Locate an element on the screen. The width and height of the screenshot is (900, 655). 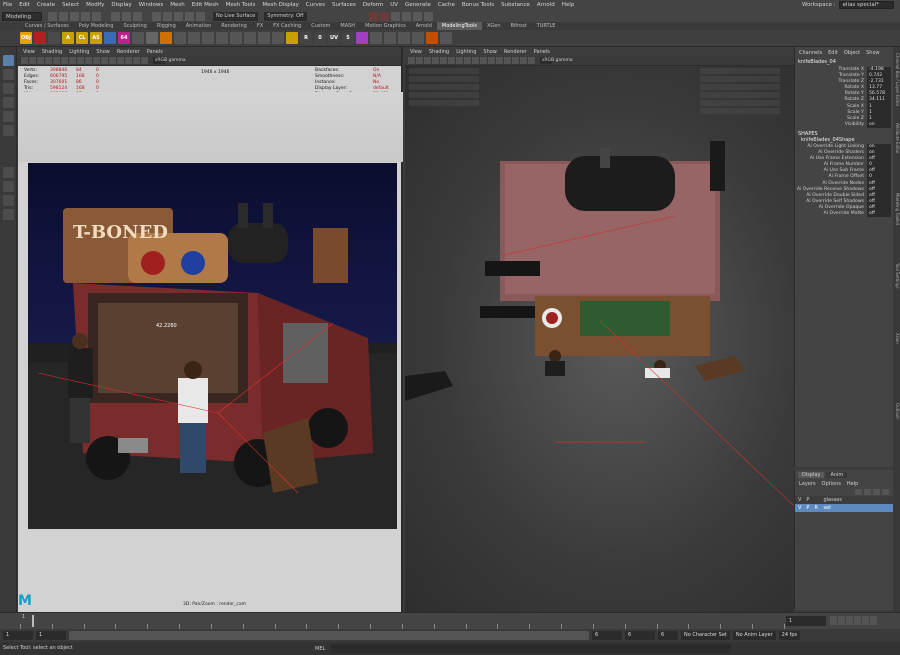
rotate-tool-icon is located at coordinates (8, 116).